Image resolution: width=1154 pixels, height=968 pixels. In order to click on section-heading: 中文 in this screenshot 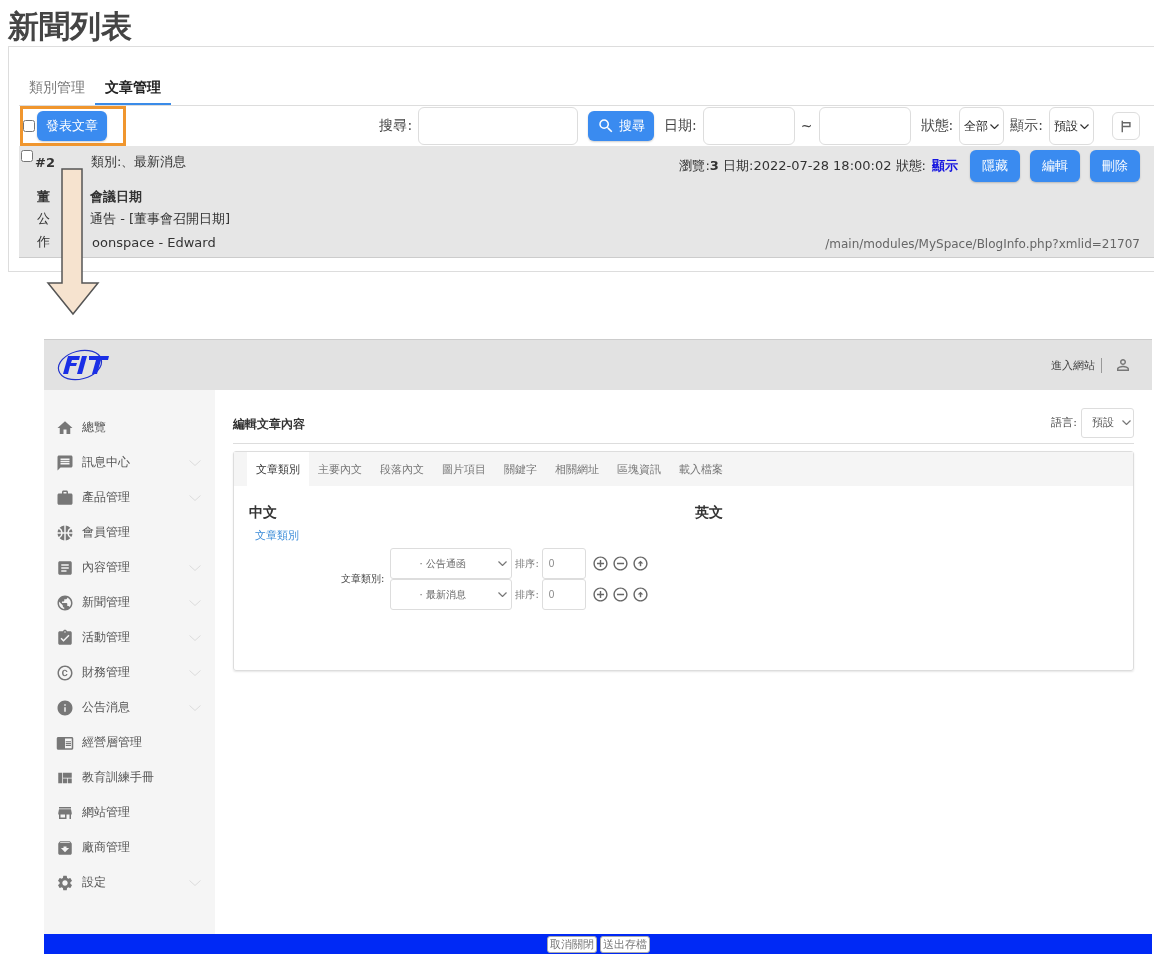, I will do `click(263, 513)`.